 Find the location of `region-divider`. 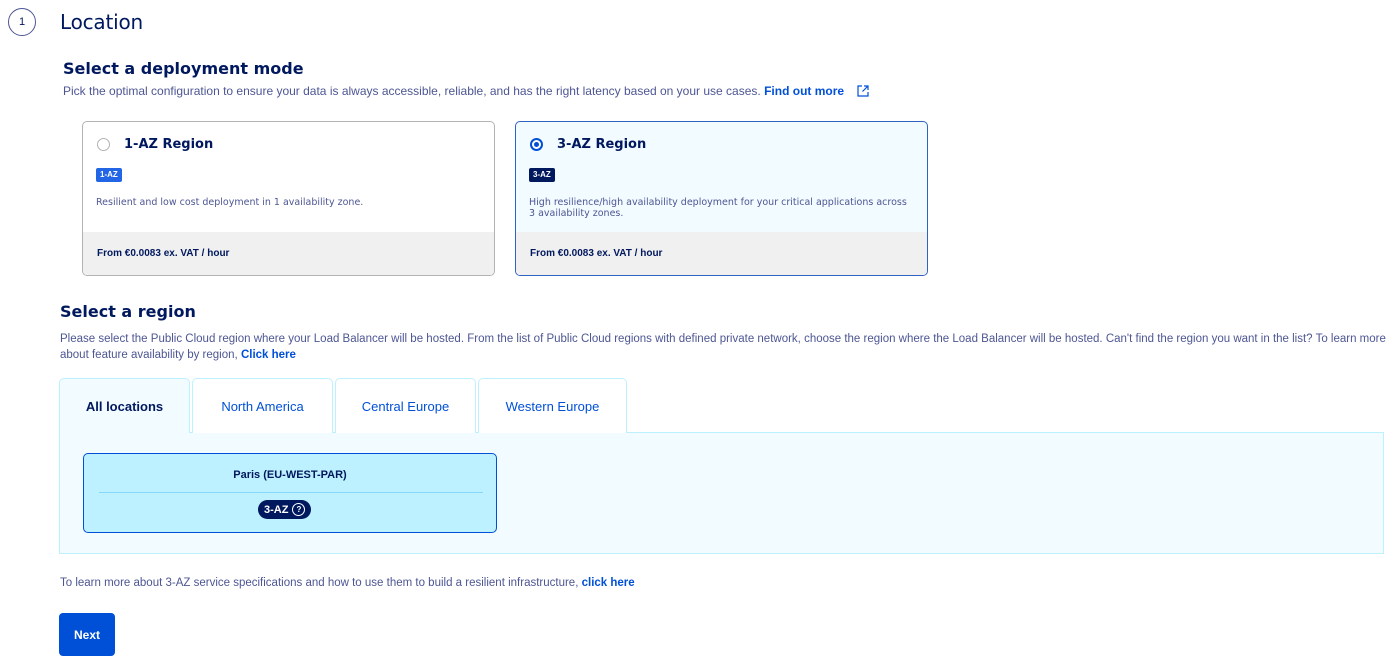

region-divider is located at coordinates (291, 492).